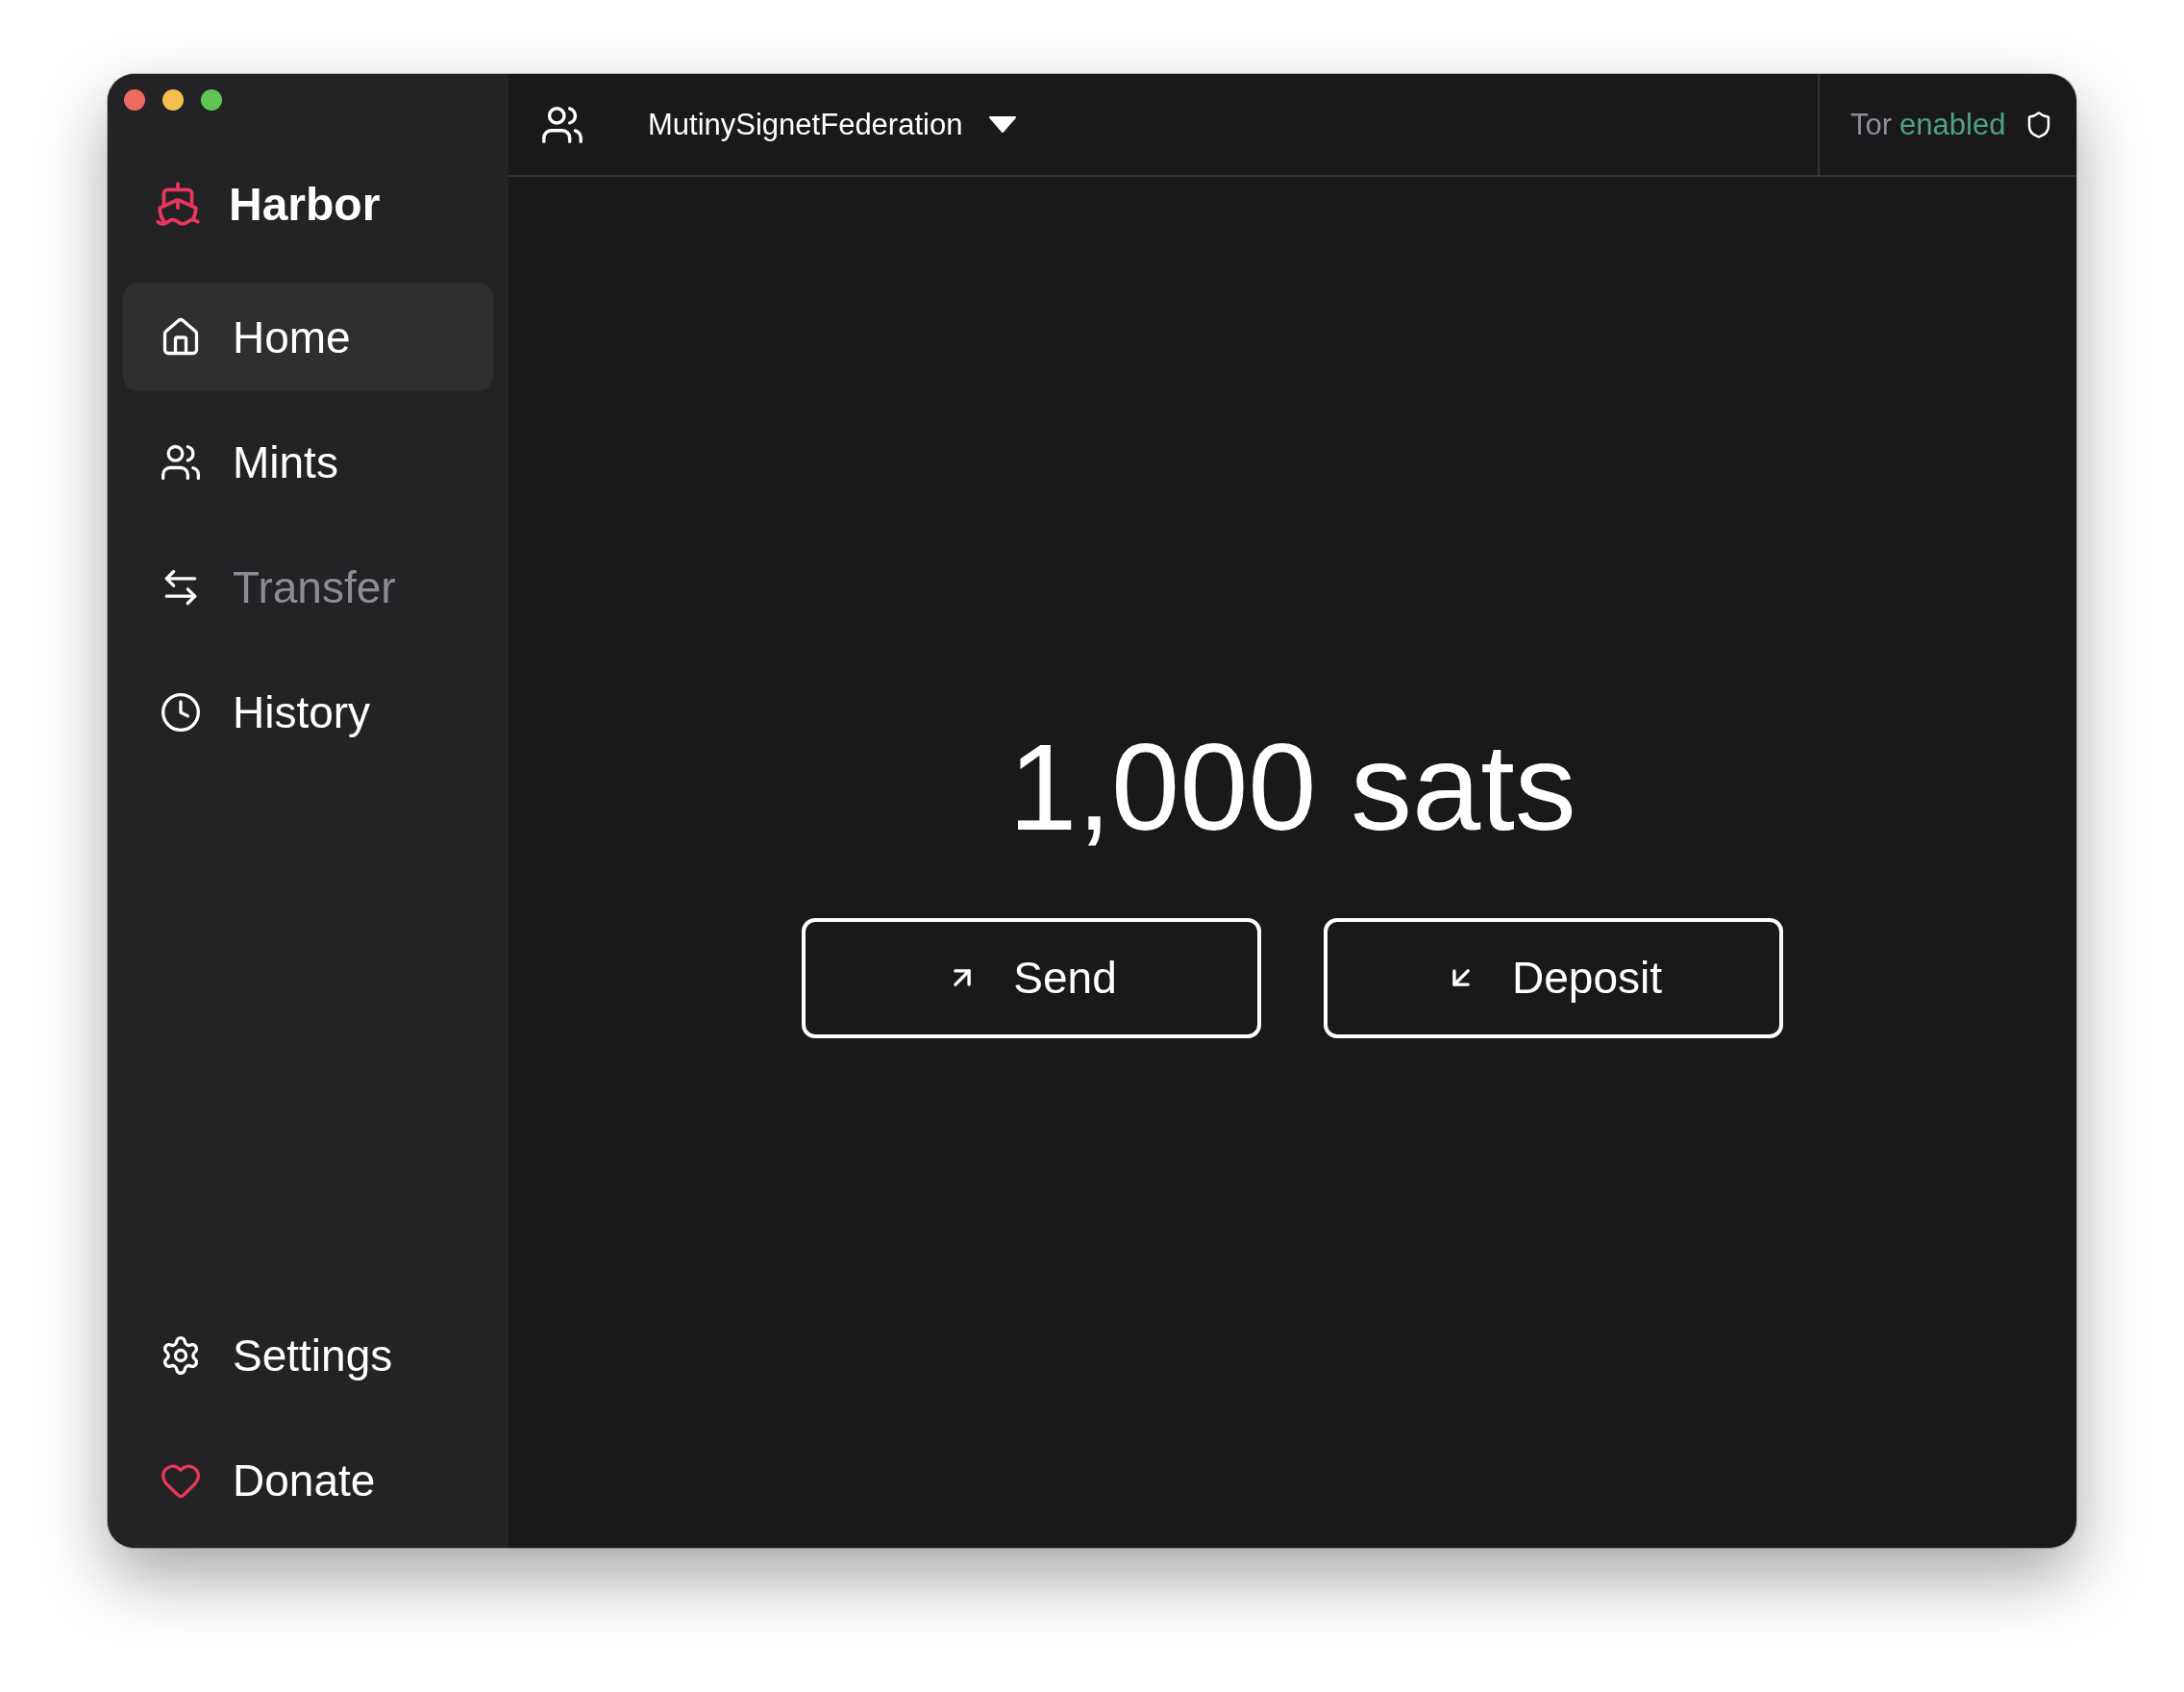 Image resolution: width=2184 pixels, height=1692 pixels. What do you see at coordinates (308, 1480) in the screenshot?
I see `sidebar-item: Donate` at bounding box center [308, 1480].